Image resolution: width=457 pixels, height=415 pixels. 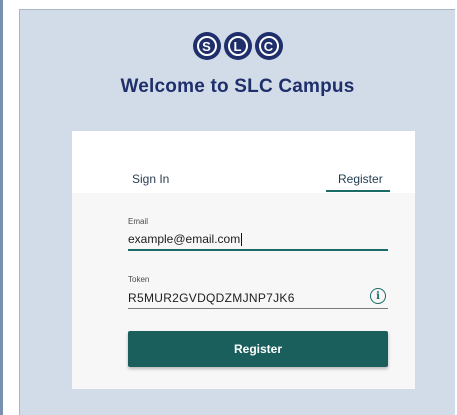 What do you see at coordinates (268, 46) in the screenshot?
I see `logo-letter-c: C` at bounding box center [268, 46].